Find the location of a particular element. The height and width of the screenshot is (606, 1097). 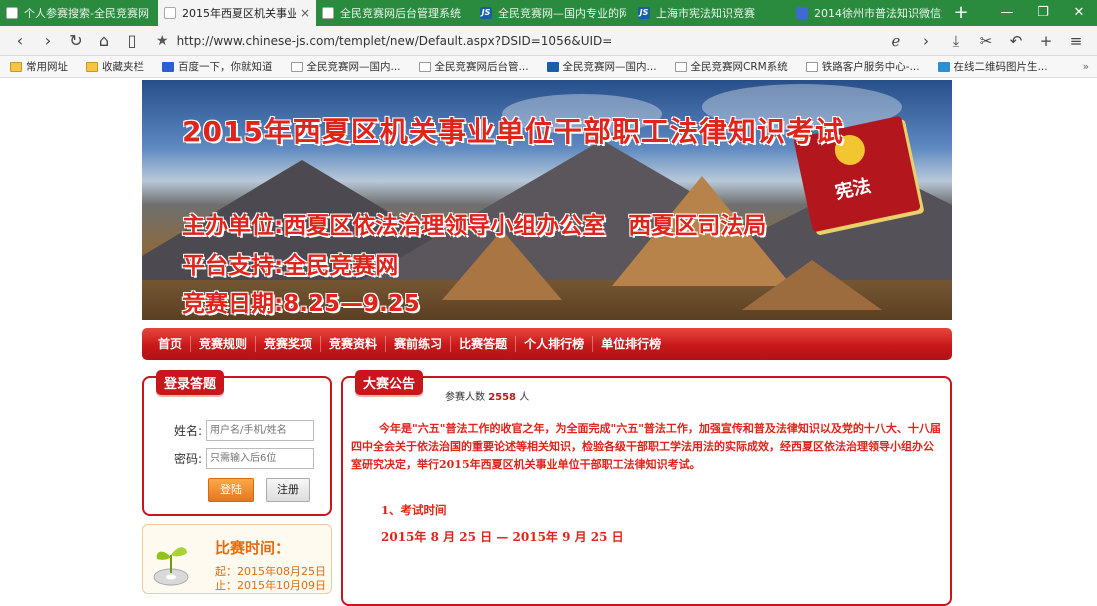

register-button: 注册 is located at coordinates (288, 490).